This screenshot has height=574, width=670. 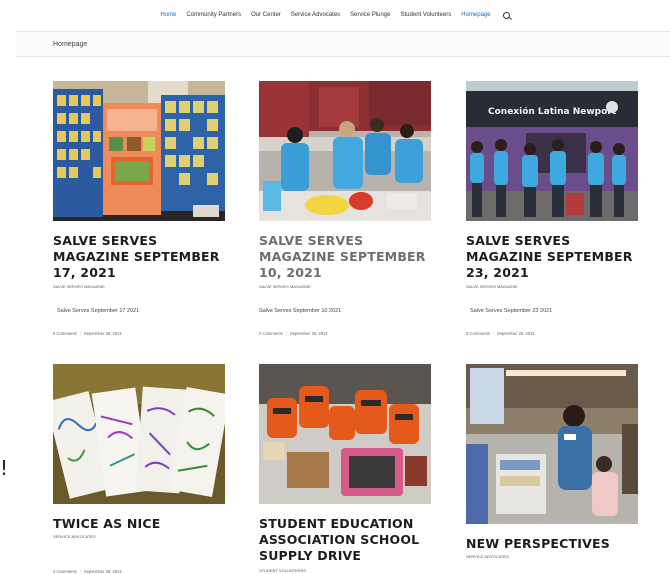 What do you see at coordinates (552, 111) in the screenshot?
I see `storefront-sign-text: Conexión Latina Newport` at bounding box center [552, 111].